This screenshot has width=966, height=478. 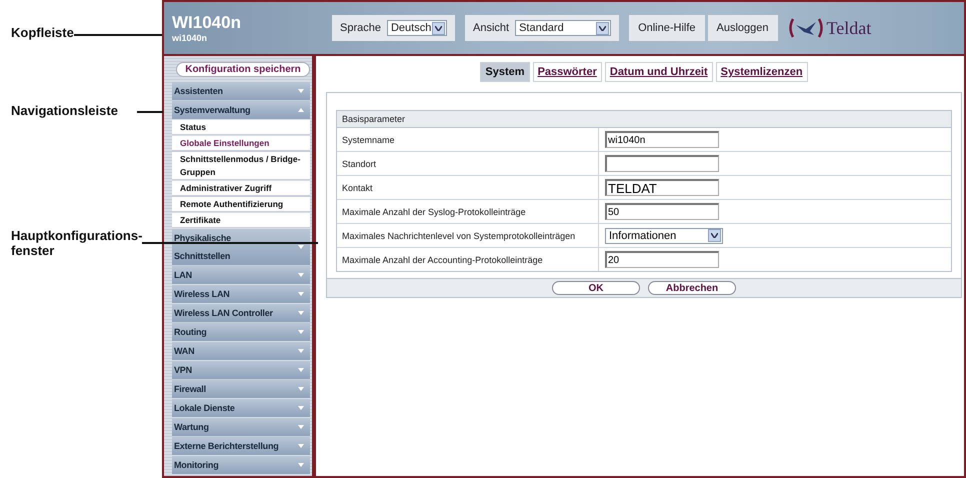 What do you see at coordinates (563, 28) in the screenshot?
I see `view-select: Standard` at bounding box center [563, 28].